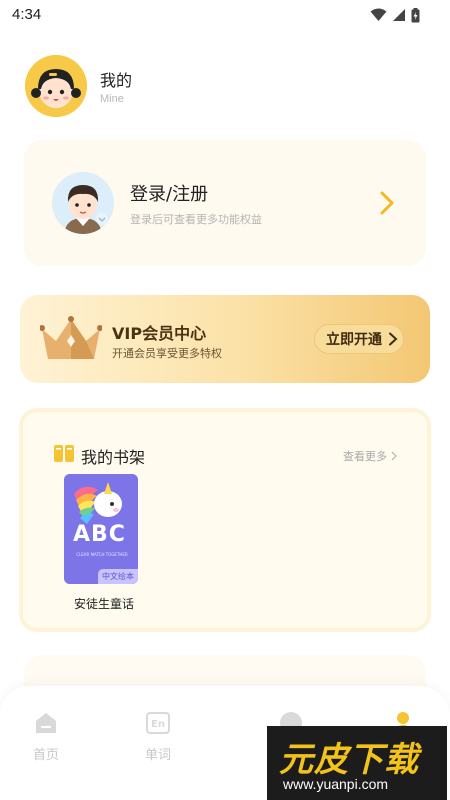 Image resolution: width=450 pixels, height=800 pixels. What do you see at coordinates (349, 760) in the screenshot?
I see `watermark-text: 元皮下载` at bounding box center [349, 760].